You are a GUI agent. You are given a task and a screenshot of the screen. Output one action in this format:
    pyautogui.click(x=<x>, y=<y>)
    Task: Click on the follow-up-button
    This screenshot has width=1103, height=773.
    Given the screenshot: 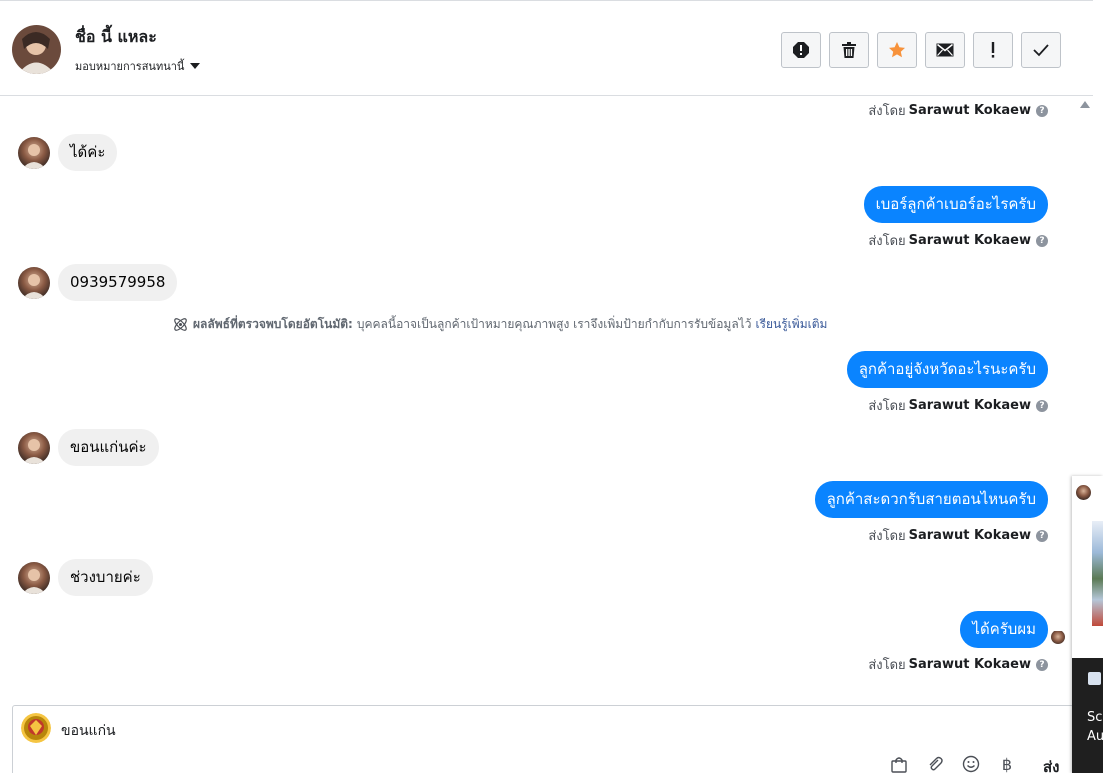 What is the action you would take?
    pyautogui.click(x=993, y=50)
    